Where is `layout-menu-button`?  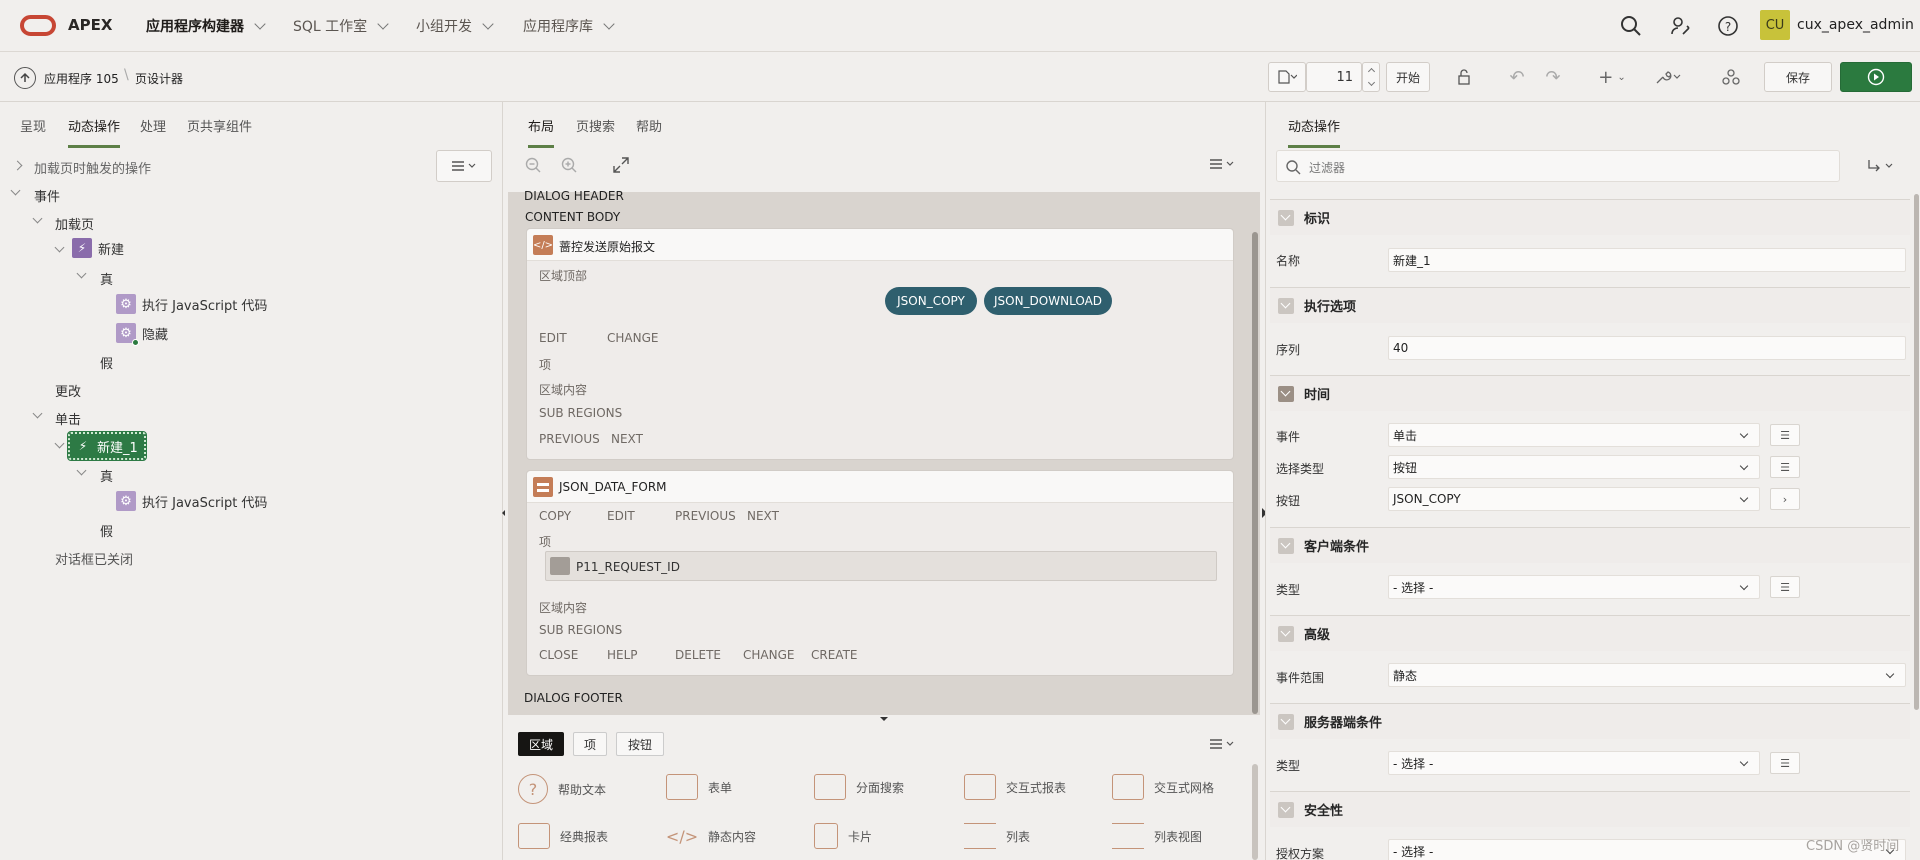 layout-menu-button is located at coordinates (1222, 164).